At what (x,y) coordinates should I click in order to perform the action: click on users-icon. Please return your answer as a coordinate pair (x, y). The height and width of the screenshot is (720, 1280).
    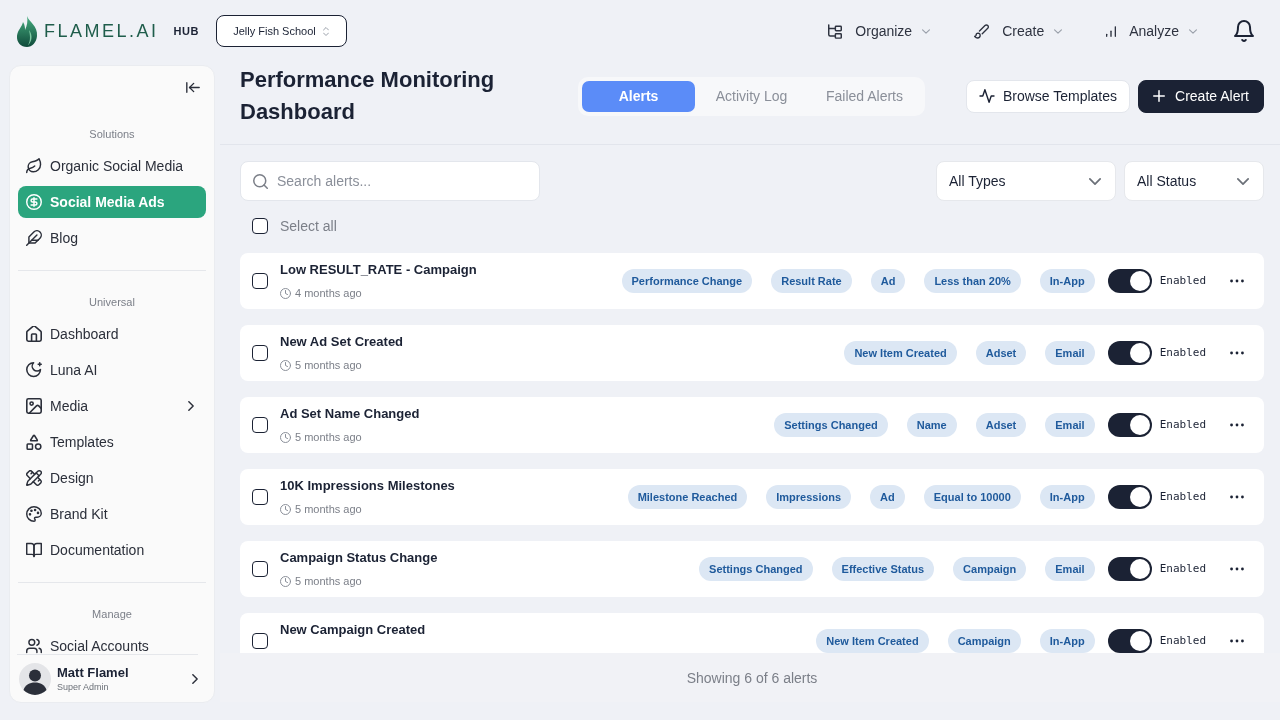
    Looking at the image, I should click on (34, 646).